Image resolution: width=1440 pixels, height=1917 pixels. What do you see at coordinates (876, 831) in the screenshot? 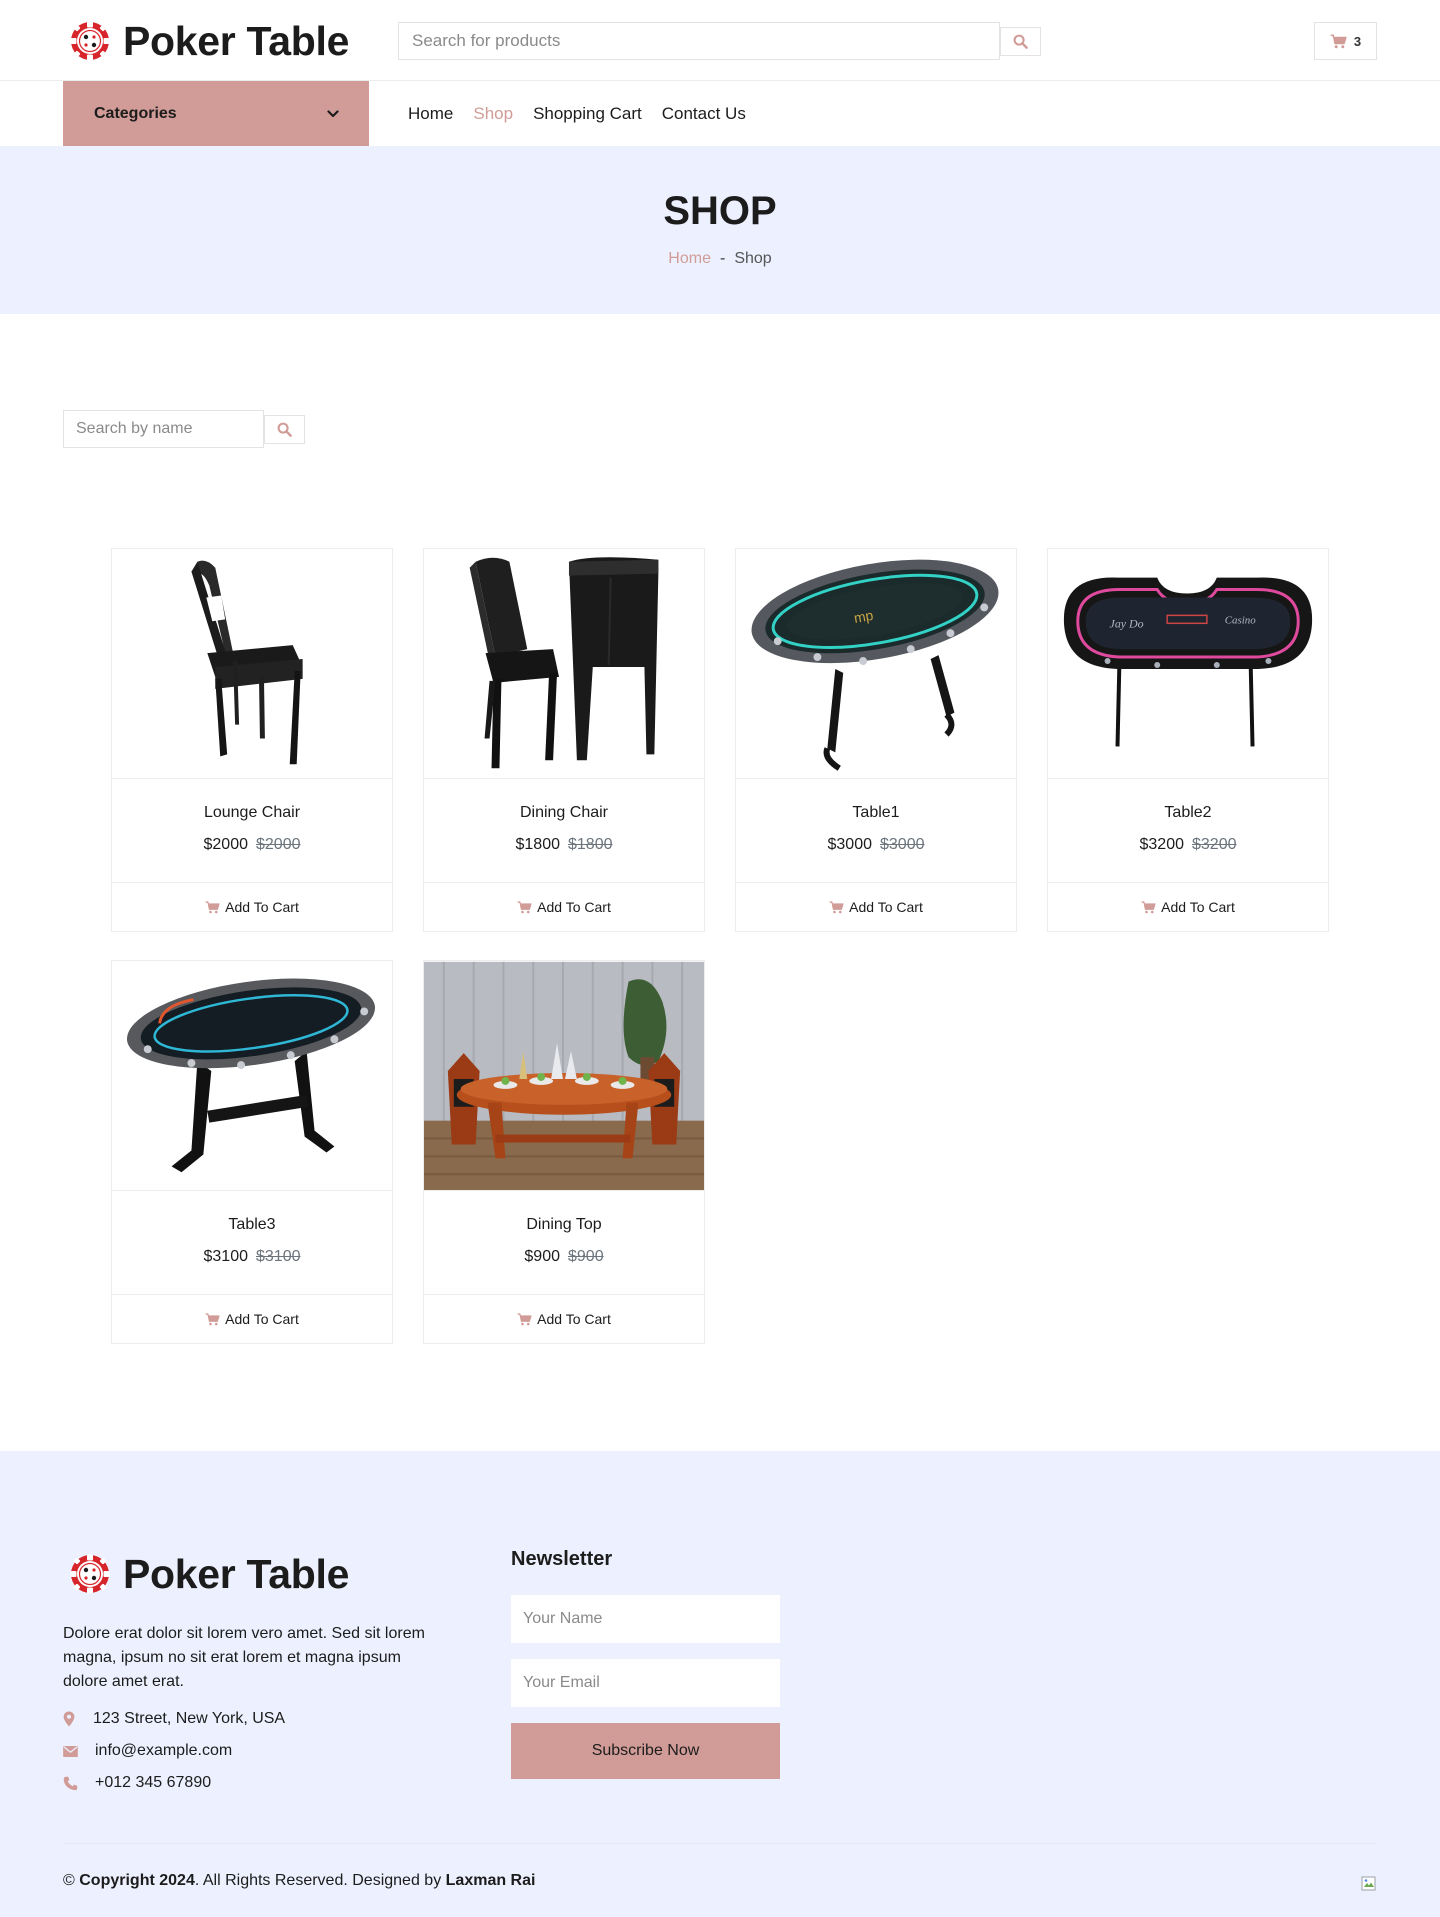
I see `product-info: Table1 $3000 $3000` at bounding box center [876, 831].